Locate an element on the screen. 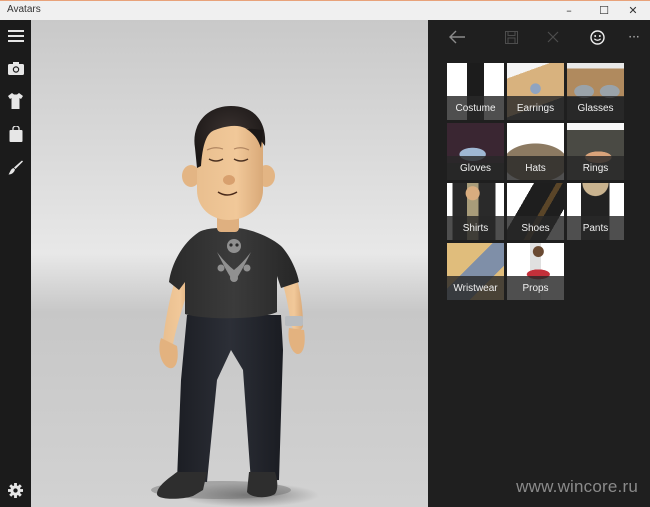 The image size is (650, 507). category-tile-pants: Pants is located at coordinates (595, 211).